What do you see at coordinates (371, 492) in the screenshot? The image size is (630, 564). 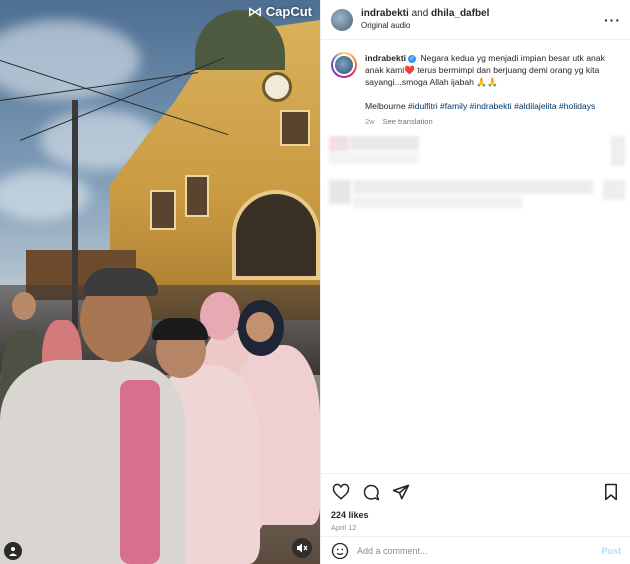 I see `comment-icon` at bounding box center [371, 492].